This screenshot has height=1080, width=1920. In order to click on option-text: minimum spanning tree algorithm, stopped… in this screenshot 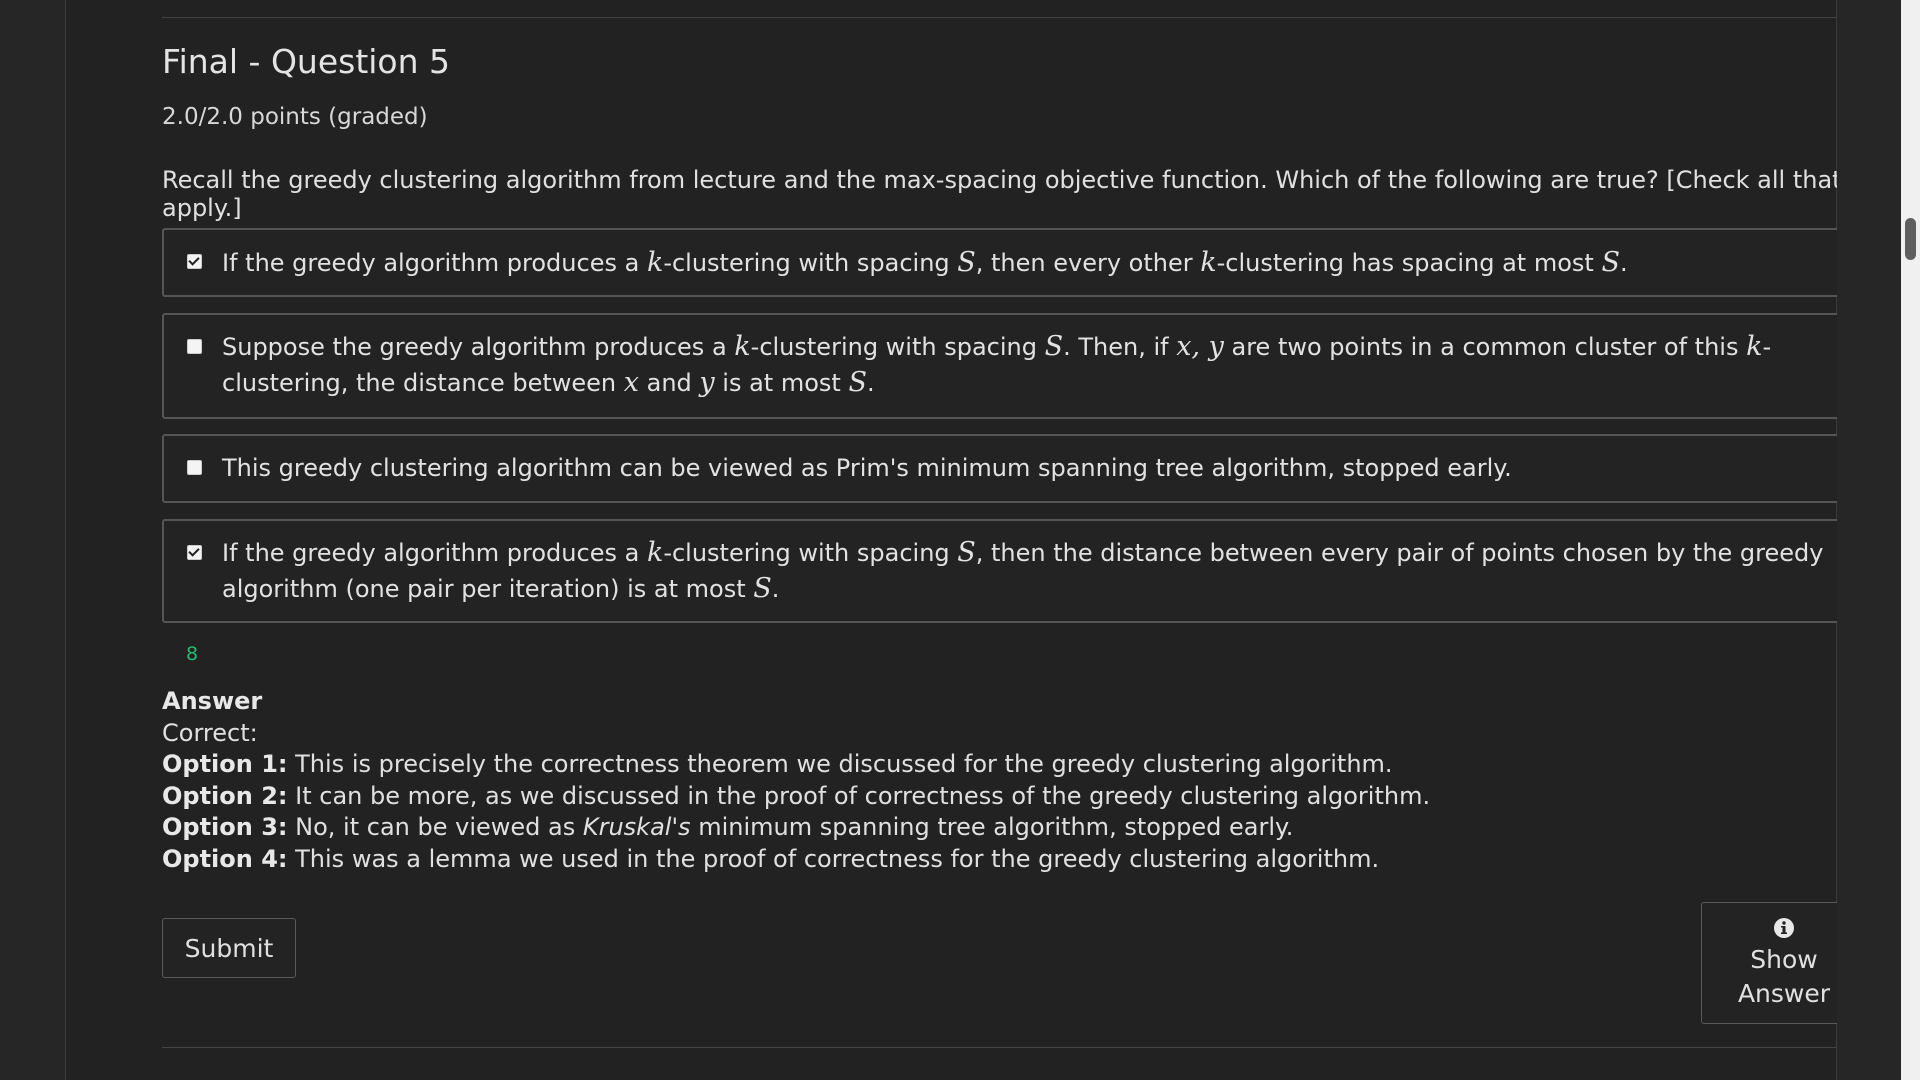, I will do `click(992, 827)`.